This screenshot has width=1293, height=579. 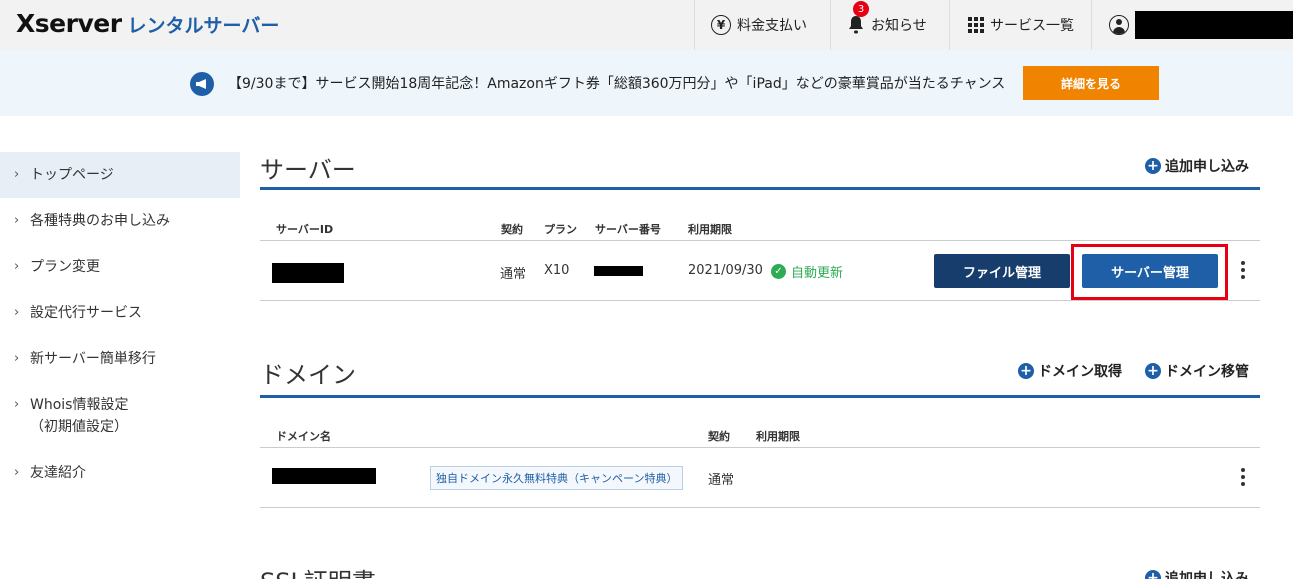 I want to click on server-add-button: + 追加申し込み, so click(x=1197, y=166).